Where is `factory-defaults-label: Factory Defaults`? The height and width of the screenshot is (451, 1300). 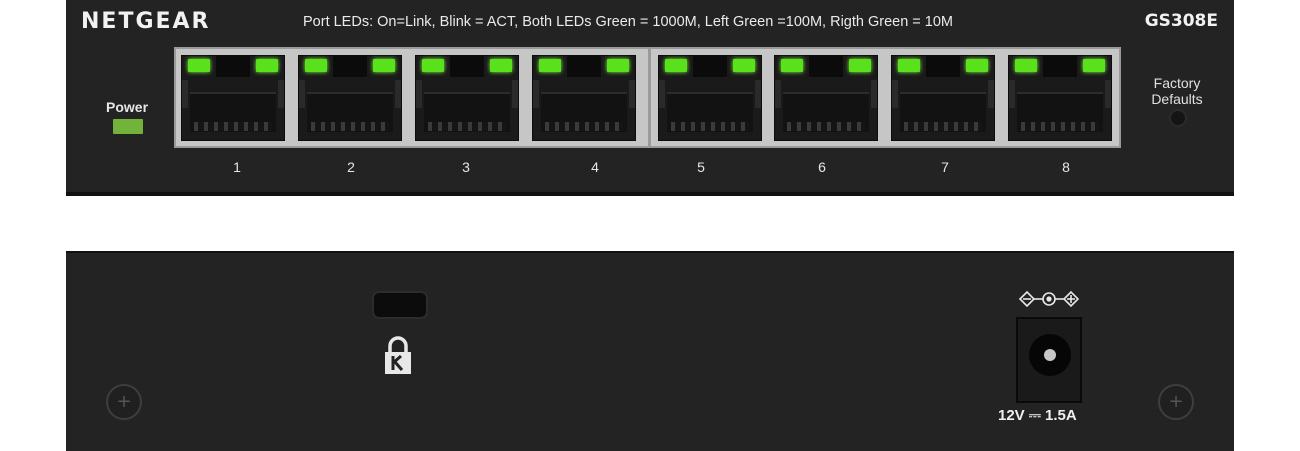
factory-defaults-label: Factory Defaults is located at coordinates (1177, 91).